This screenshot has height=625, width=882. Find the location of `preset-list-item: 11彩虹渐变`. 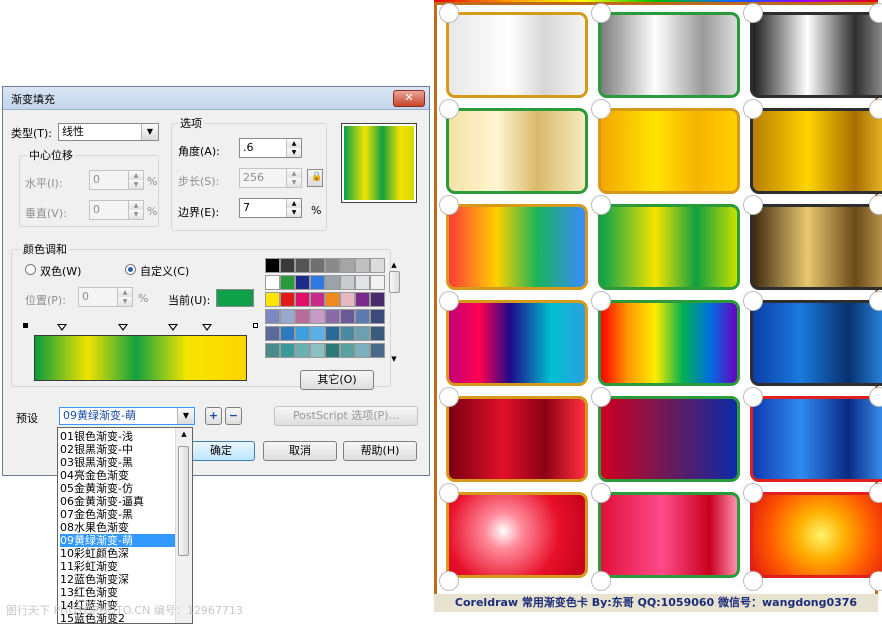

preset-list-item: 11彩虹渐变 is located at coordinates (118, 566).